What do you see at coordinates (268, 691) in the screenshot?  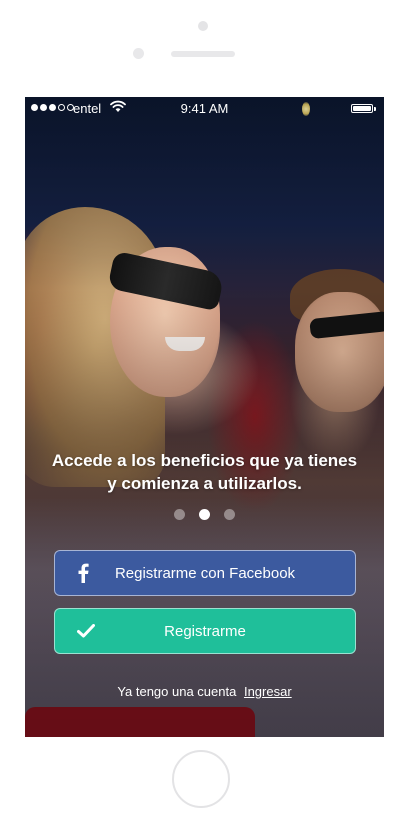 I see `login-link: Ingresar` at bounding box center [268, 691].